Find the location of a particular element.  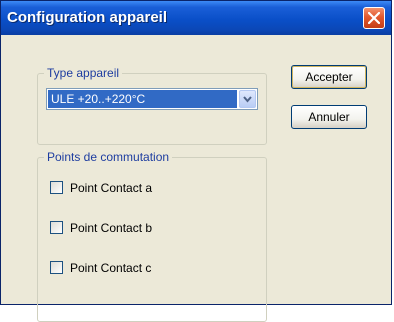

close-button is located at coordinates (374, 18).